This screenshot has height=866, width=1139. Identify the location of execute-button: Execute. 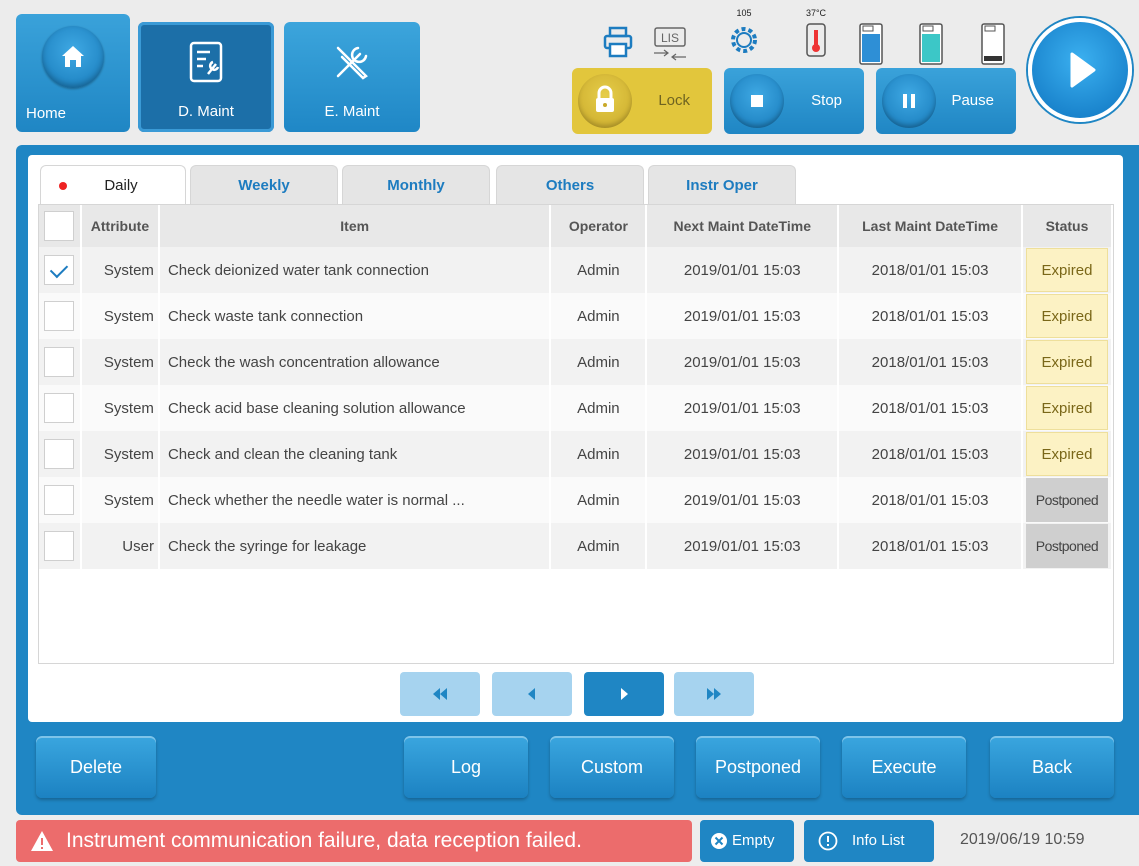
(904, 767).